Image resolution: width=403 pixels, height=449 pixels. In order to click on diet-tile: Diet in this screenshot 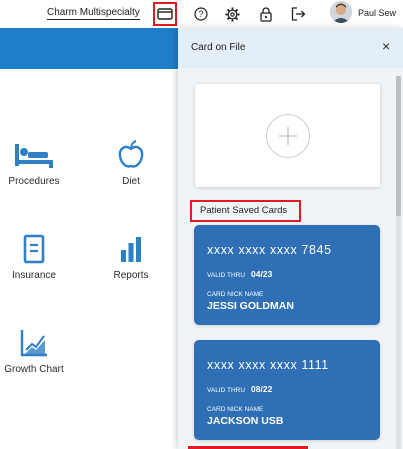, I will do `click(131, 163)`.